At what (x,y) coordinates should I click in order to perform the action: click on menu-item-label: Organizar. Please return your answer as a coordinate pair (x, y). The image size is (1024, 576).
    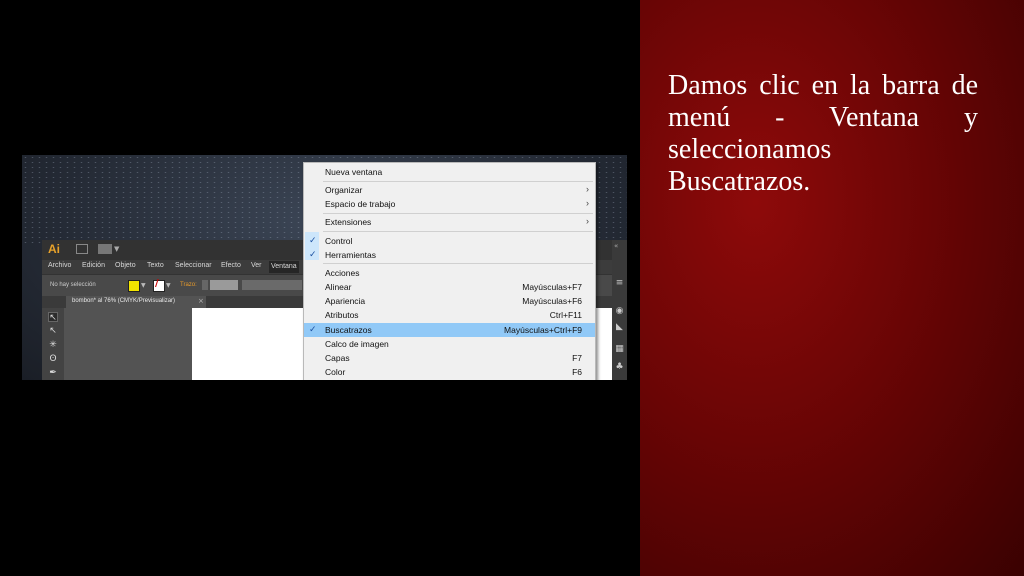
    Looking at the image, I should click on (344, 190).